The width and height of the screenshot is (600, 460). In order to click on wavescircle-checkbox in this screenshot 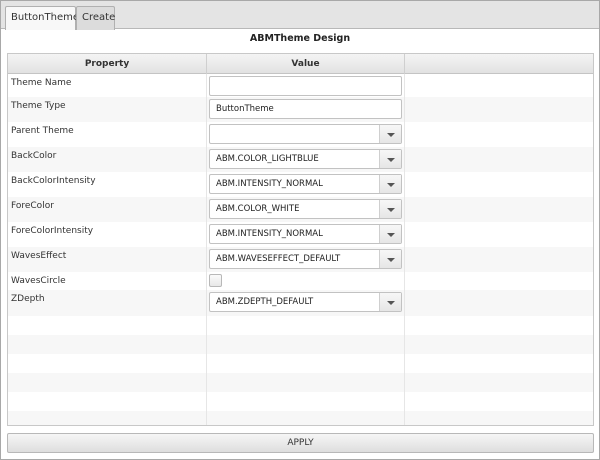, I will do `click(215, 280)`.